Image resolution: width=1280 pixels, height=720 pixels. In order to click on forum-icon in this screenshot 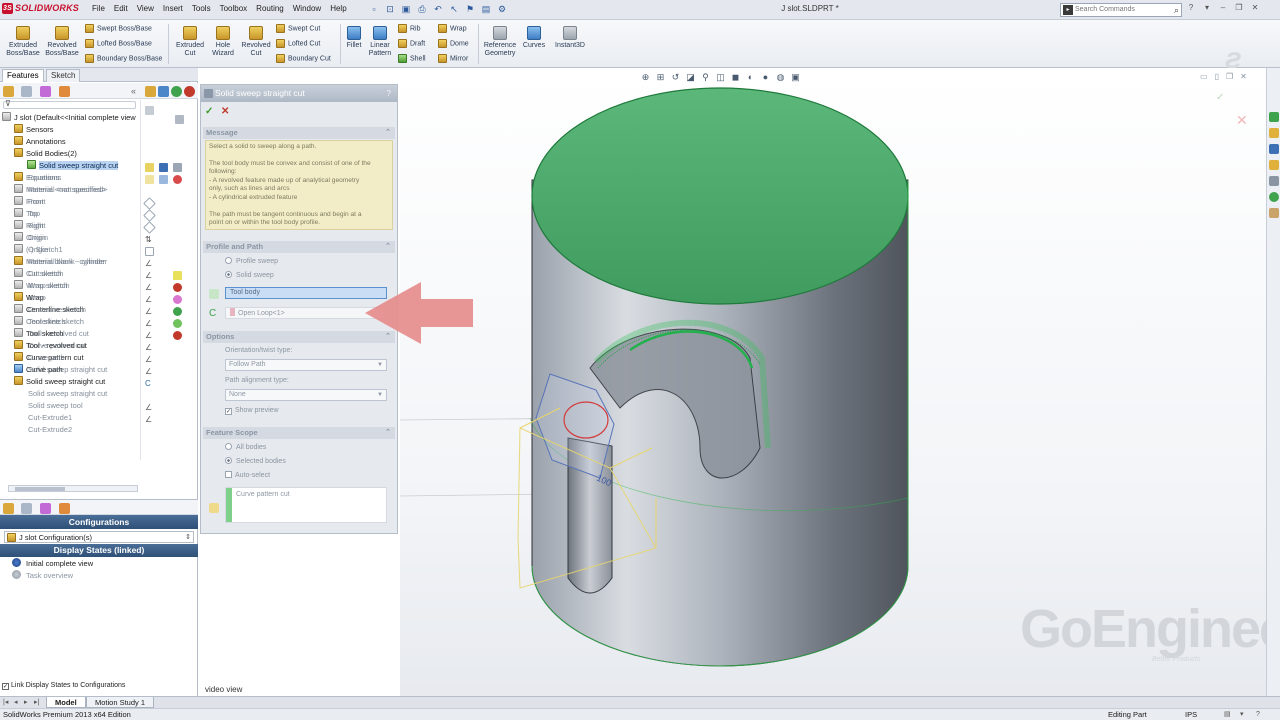, I will do `click(1274, 213)`.